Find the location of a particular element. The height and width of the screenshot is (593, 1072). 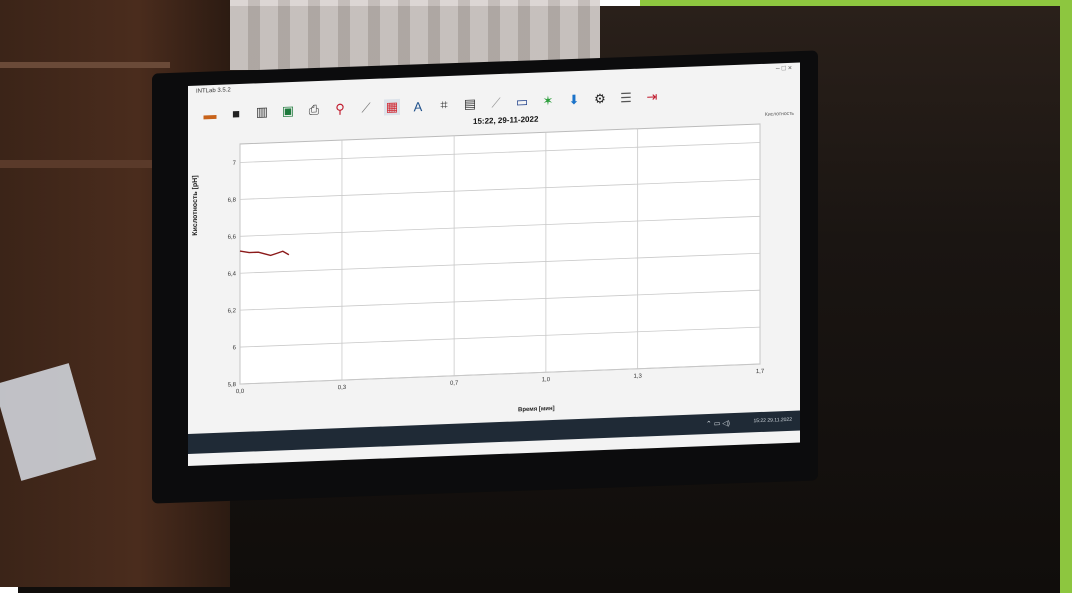

save-icon: ■ is located at coordinates (236, 113).